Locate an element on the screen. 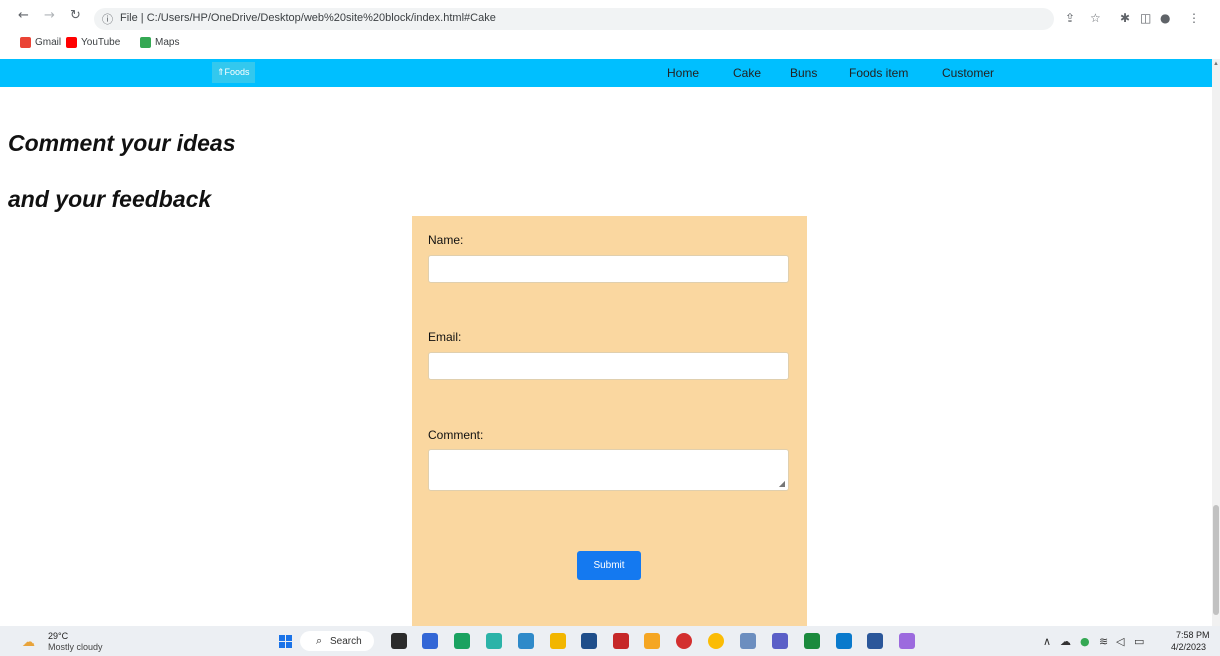  taskbar-search: ⌕ Search is located at coordinates (337, 641).